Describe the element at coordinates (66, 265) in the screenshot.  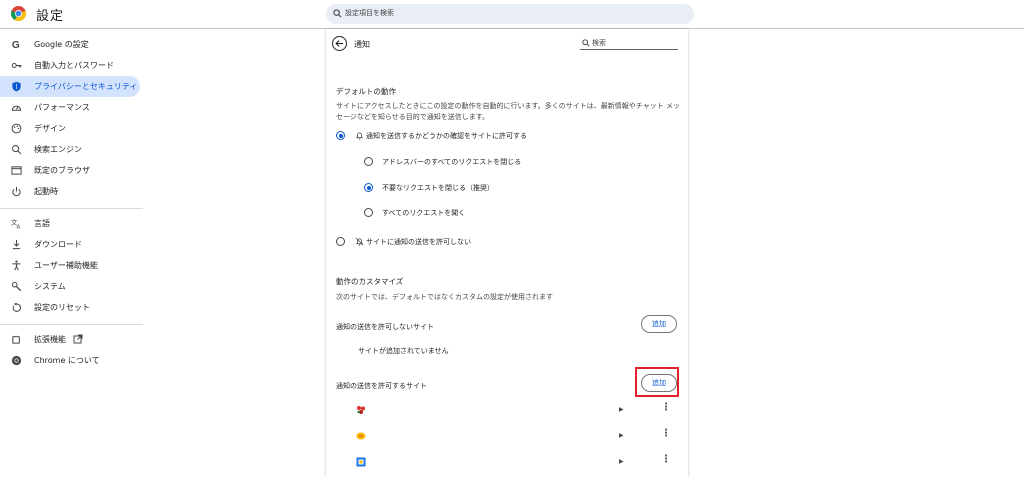
I see `sidebar-item-label: ユーザー補助機能` at that location.